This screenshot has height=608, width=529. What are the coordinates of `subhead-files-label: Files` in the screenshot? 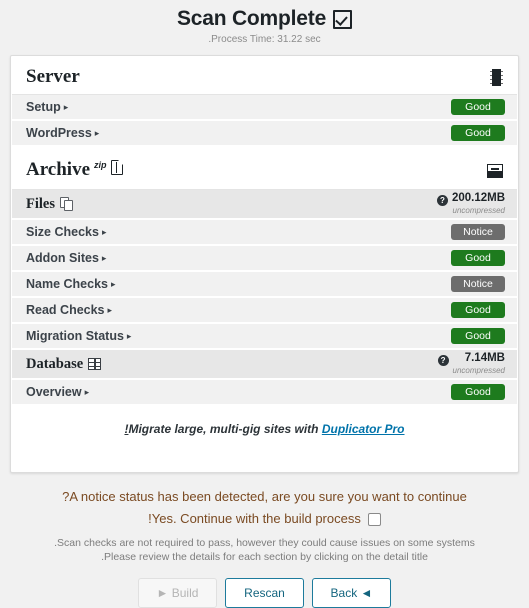 It's located at (49, 204).